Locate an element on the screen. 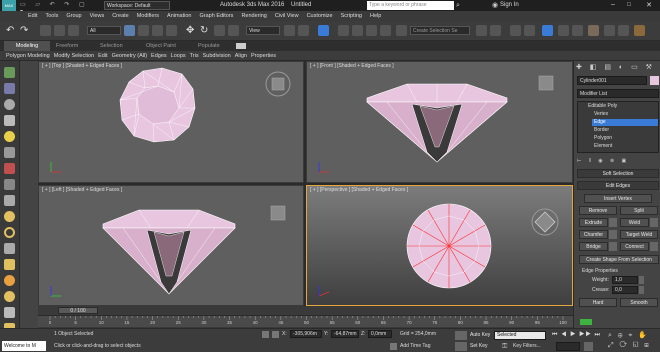 This screenshot has height=352, width=660. create-cone-icon is located at coordinates (9, 216).